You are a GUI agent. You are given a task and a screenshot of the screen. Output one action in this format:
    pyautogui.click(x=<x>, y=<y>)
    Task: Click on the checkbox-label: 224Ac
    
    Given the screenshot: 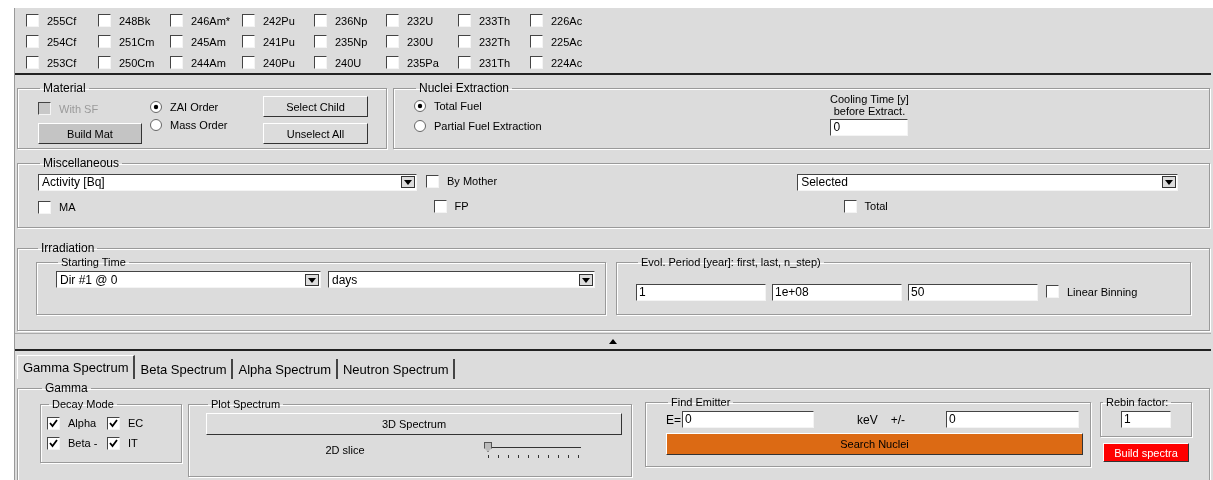 What is the action you would take?
    pyautogui.click(x=567, y=62)
    